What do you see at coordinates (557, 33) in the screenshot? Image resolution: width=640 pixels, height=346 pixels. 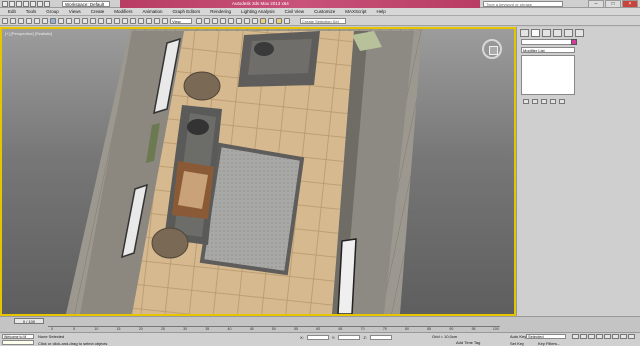 I see `motion-tab-icon` at bounding box center [557, 33].